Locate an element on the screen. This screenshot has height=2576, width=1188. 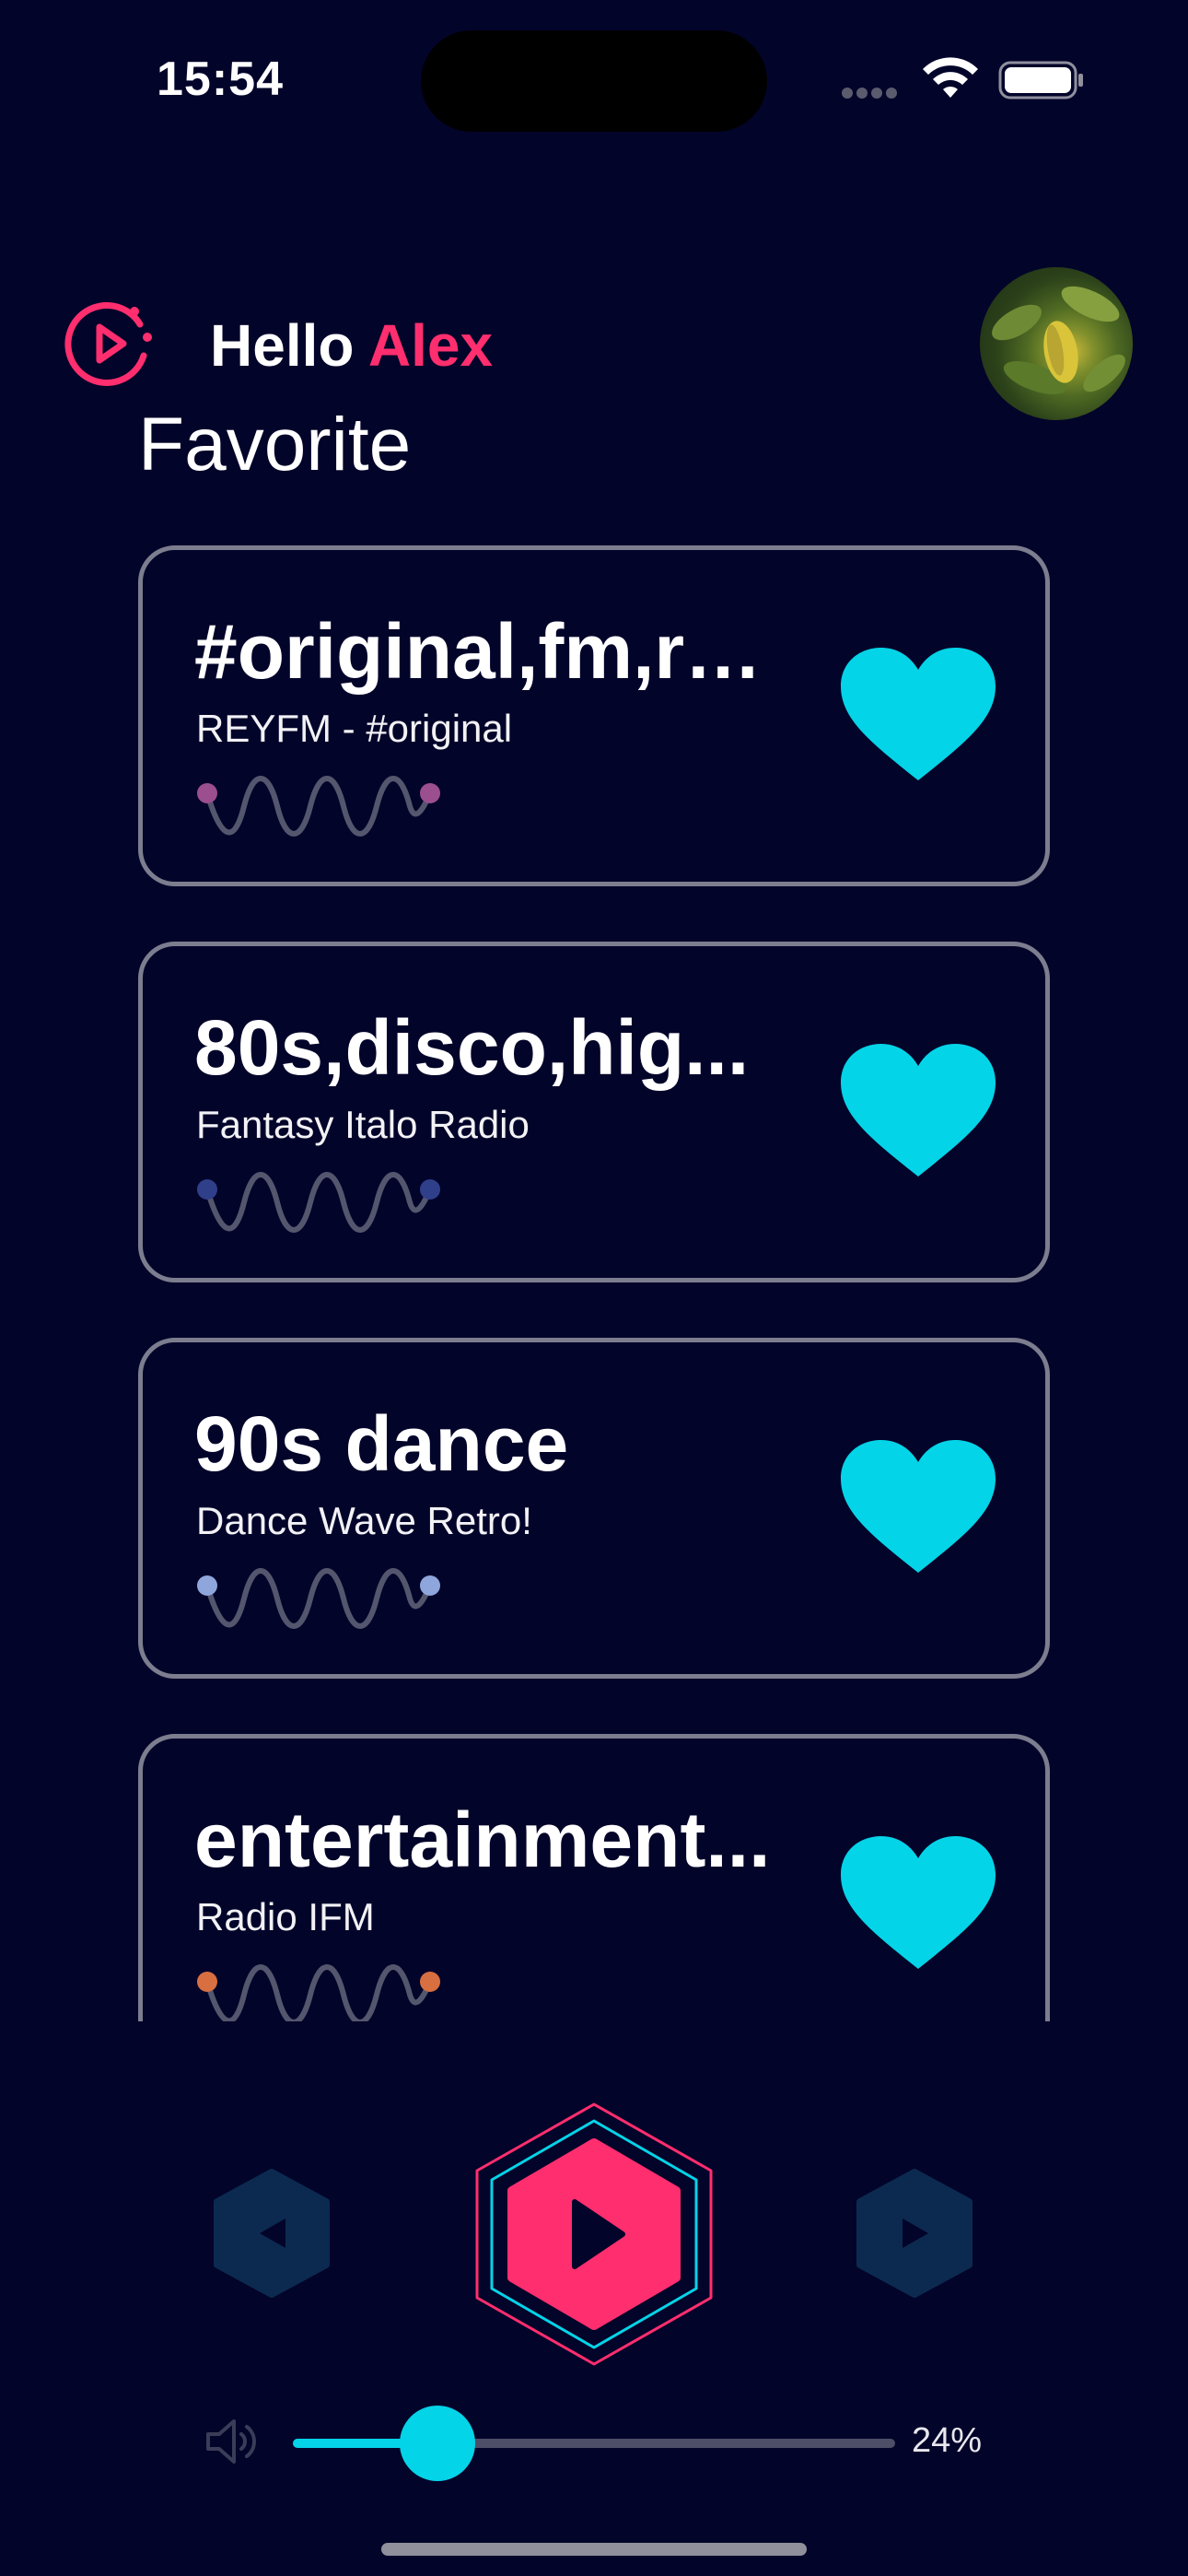
favorite-card: 90s dance Dance Wave Retro! is located at coordinates (594, 1509).